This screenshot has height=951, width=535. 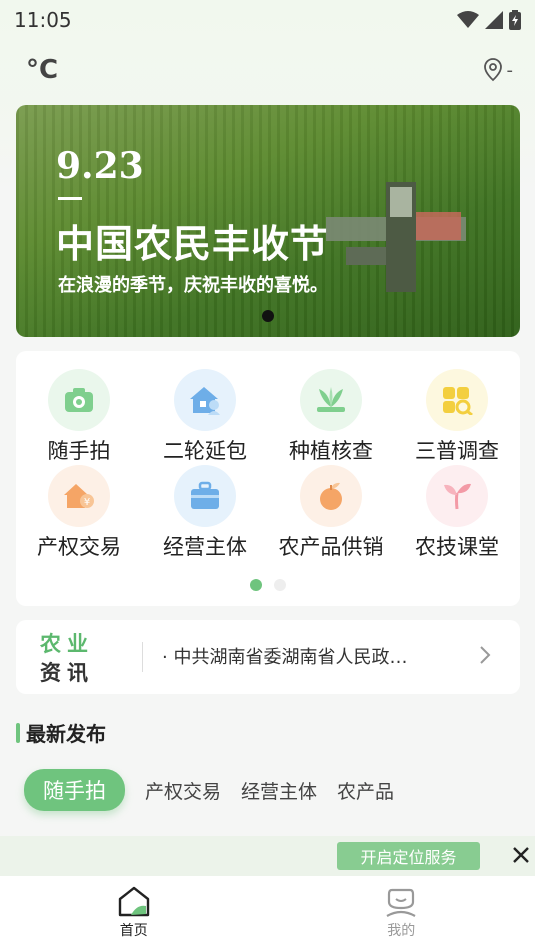 I want to click on briefcase-icon, so click(x=205, y=496).